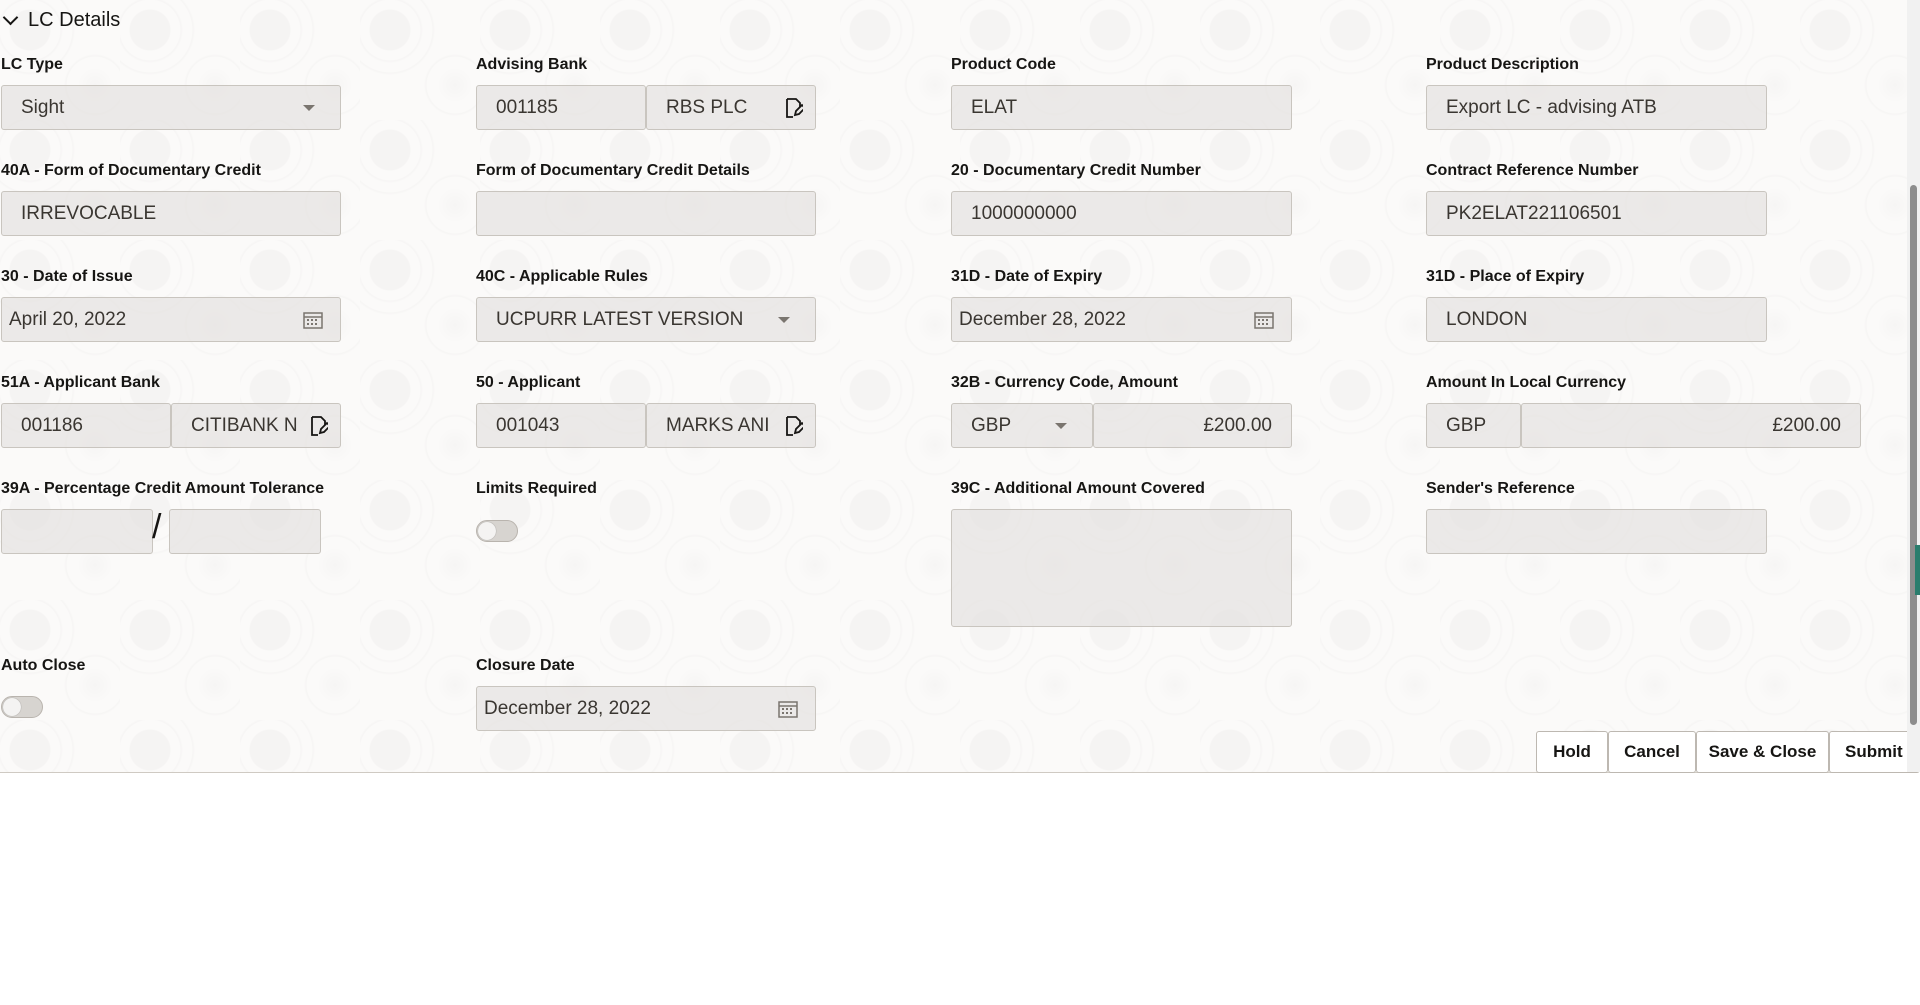  I want to click on applicant-bank-label: 51A - Applicant Bank, so click(80, 383).